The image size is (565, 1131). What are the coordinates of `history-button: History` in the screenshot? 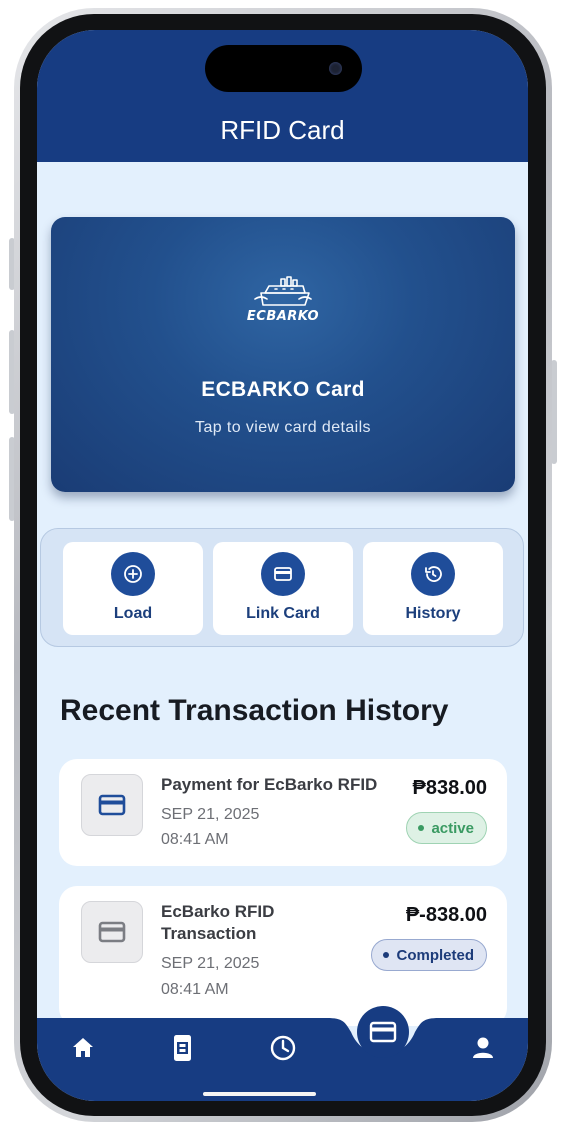 It's located at (433, 588).